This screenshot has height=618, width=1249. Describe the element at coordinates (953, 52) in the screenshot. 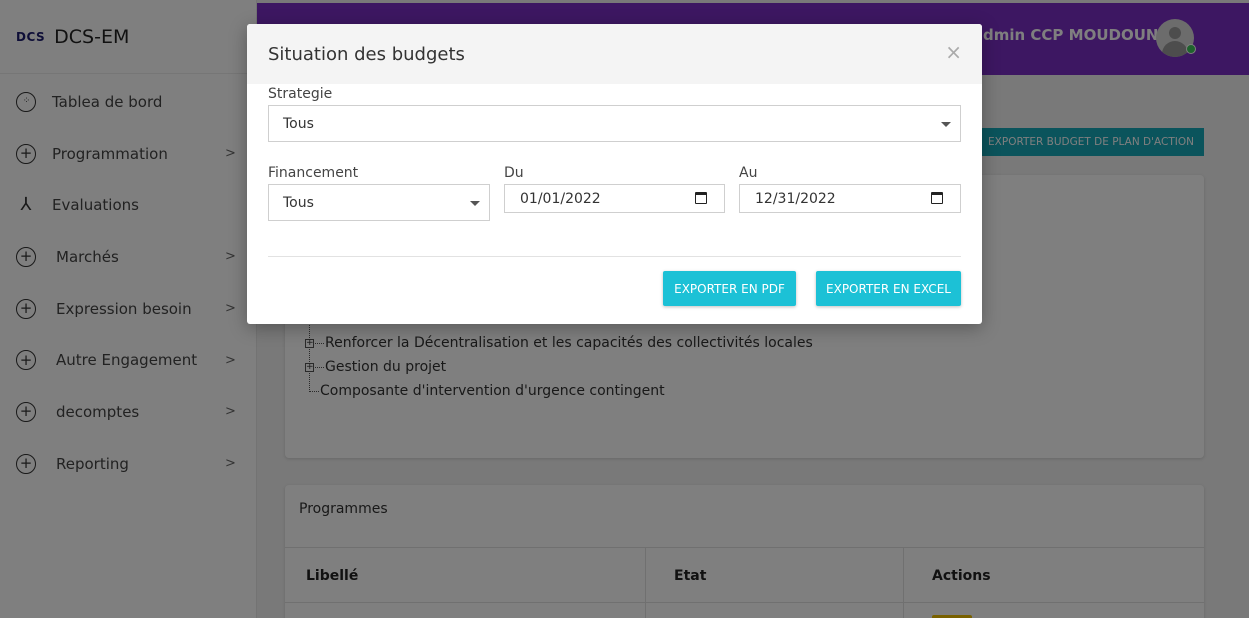

I see `close-icon: ×` at that location.